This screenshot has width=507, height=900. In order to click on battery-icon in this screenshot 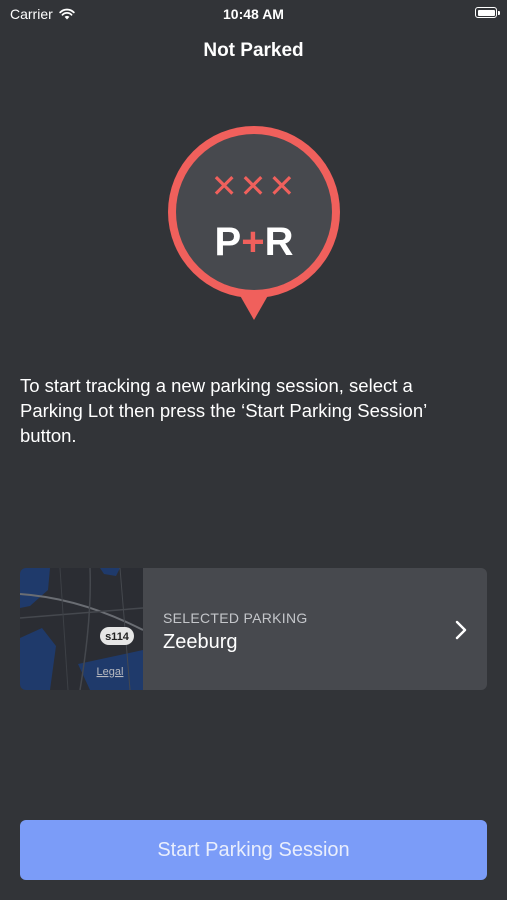, I will do `click(487, 12)`.